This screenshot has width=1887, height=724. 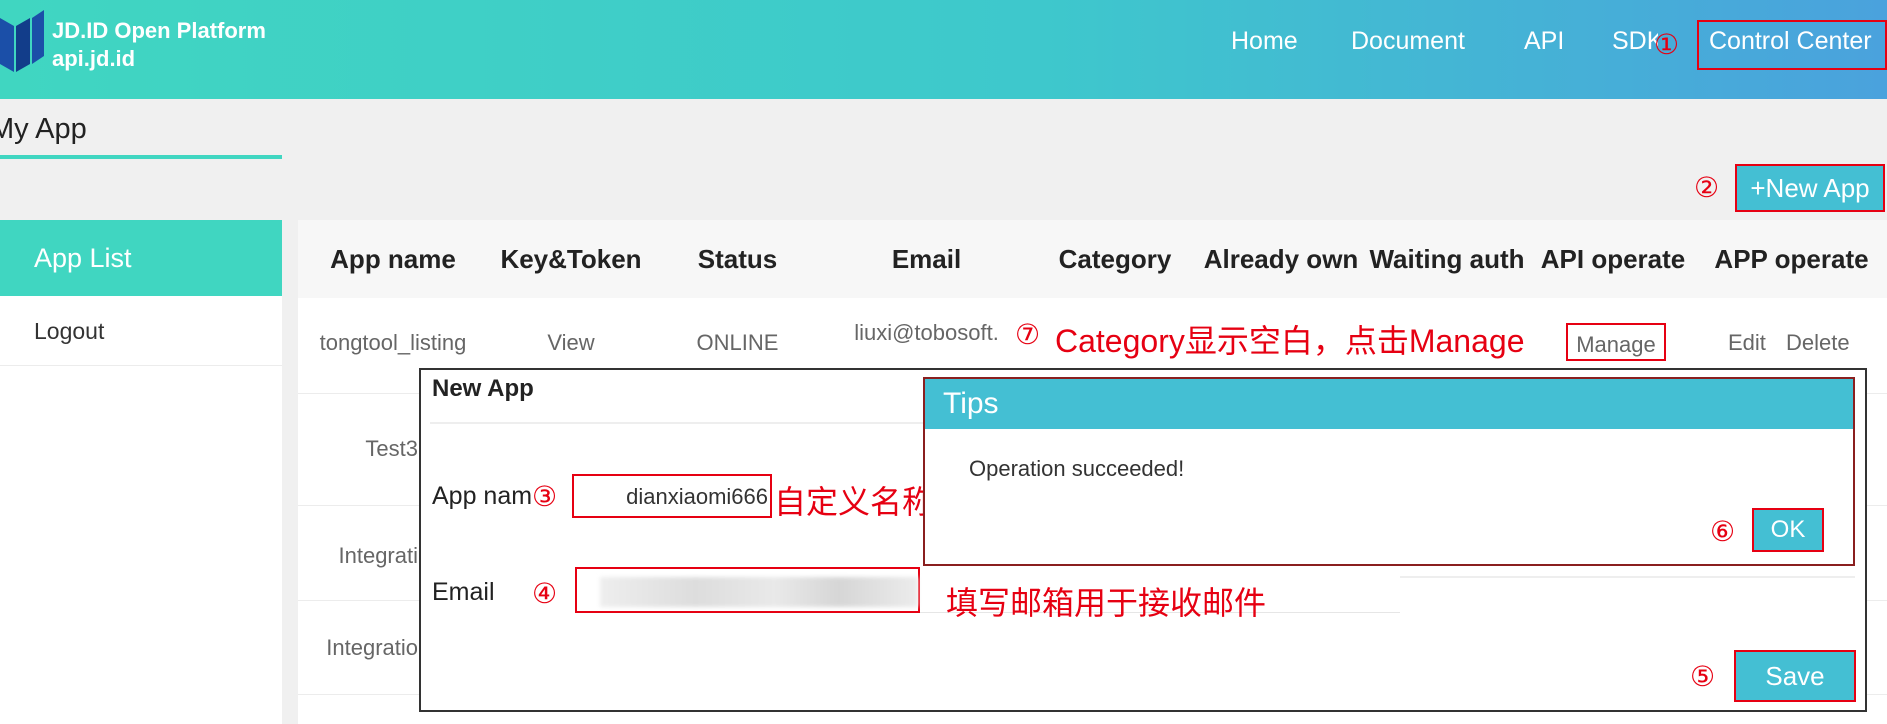 I want to click on annotation-marker-1: ①, so click(x=1667, y=44).